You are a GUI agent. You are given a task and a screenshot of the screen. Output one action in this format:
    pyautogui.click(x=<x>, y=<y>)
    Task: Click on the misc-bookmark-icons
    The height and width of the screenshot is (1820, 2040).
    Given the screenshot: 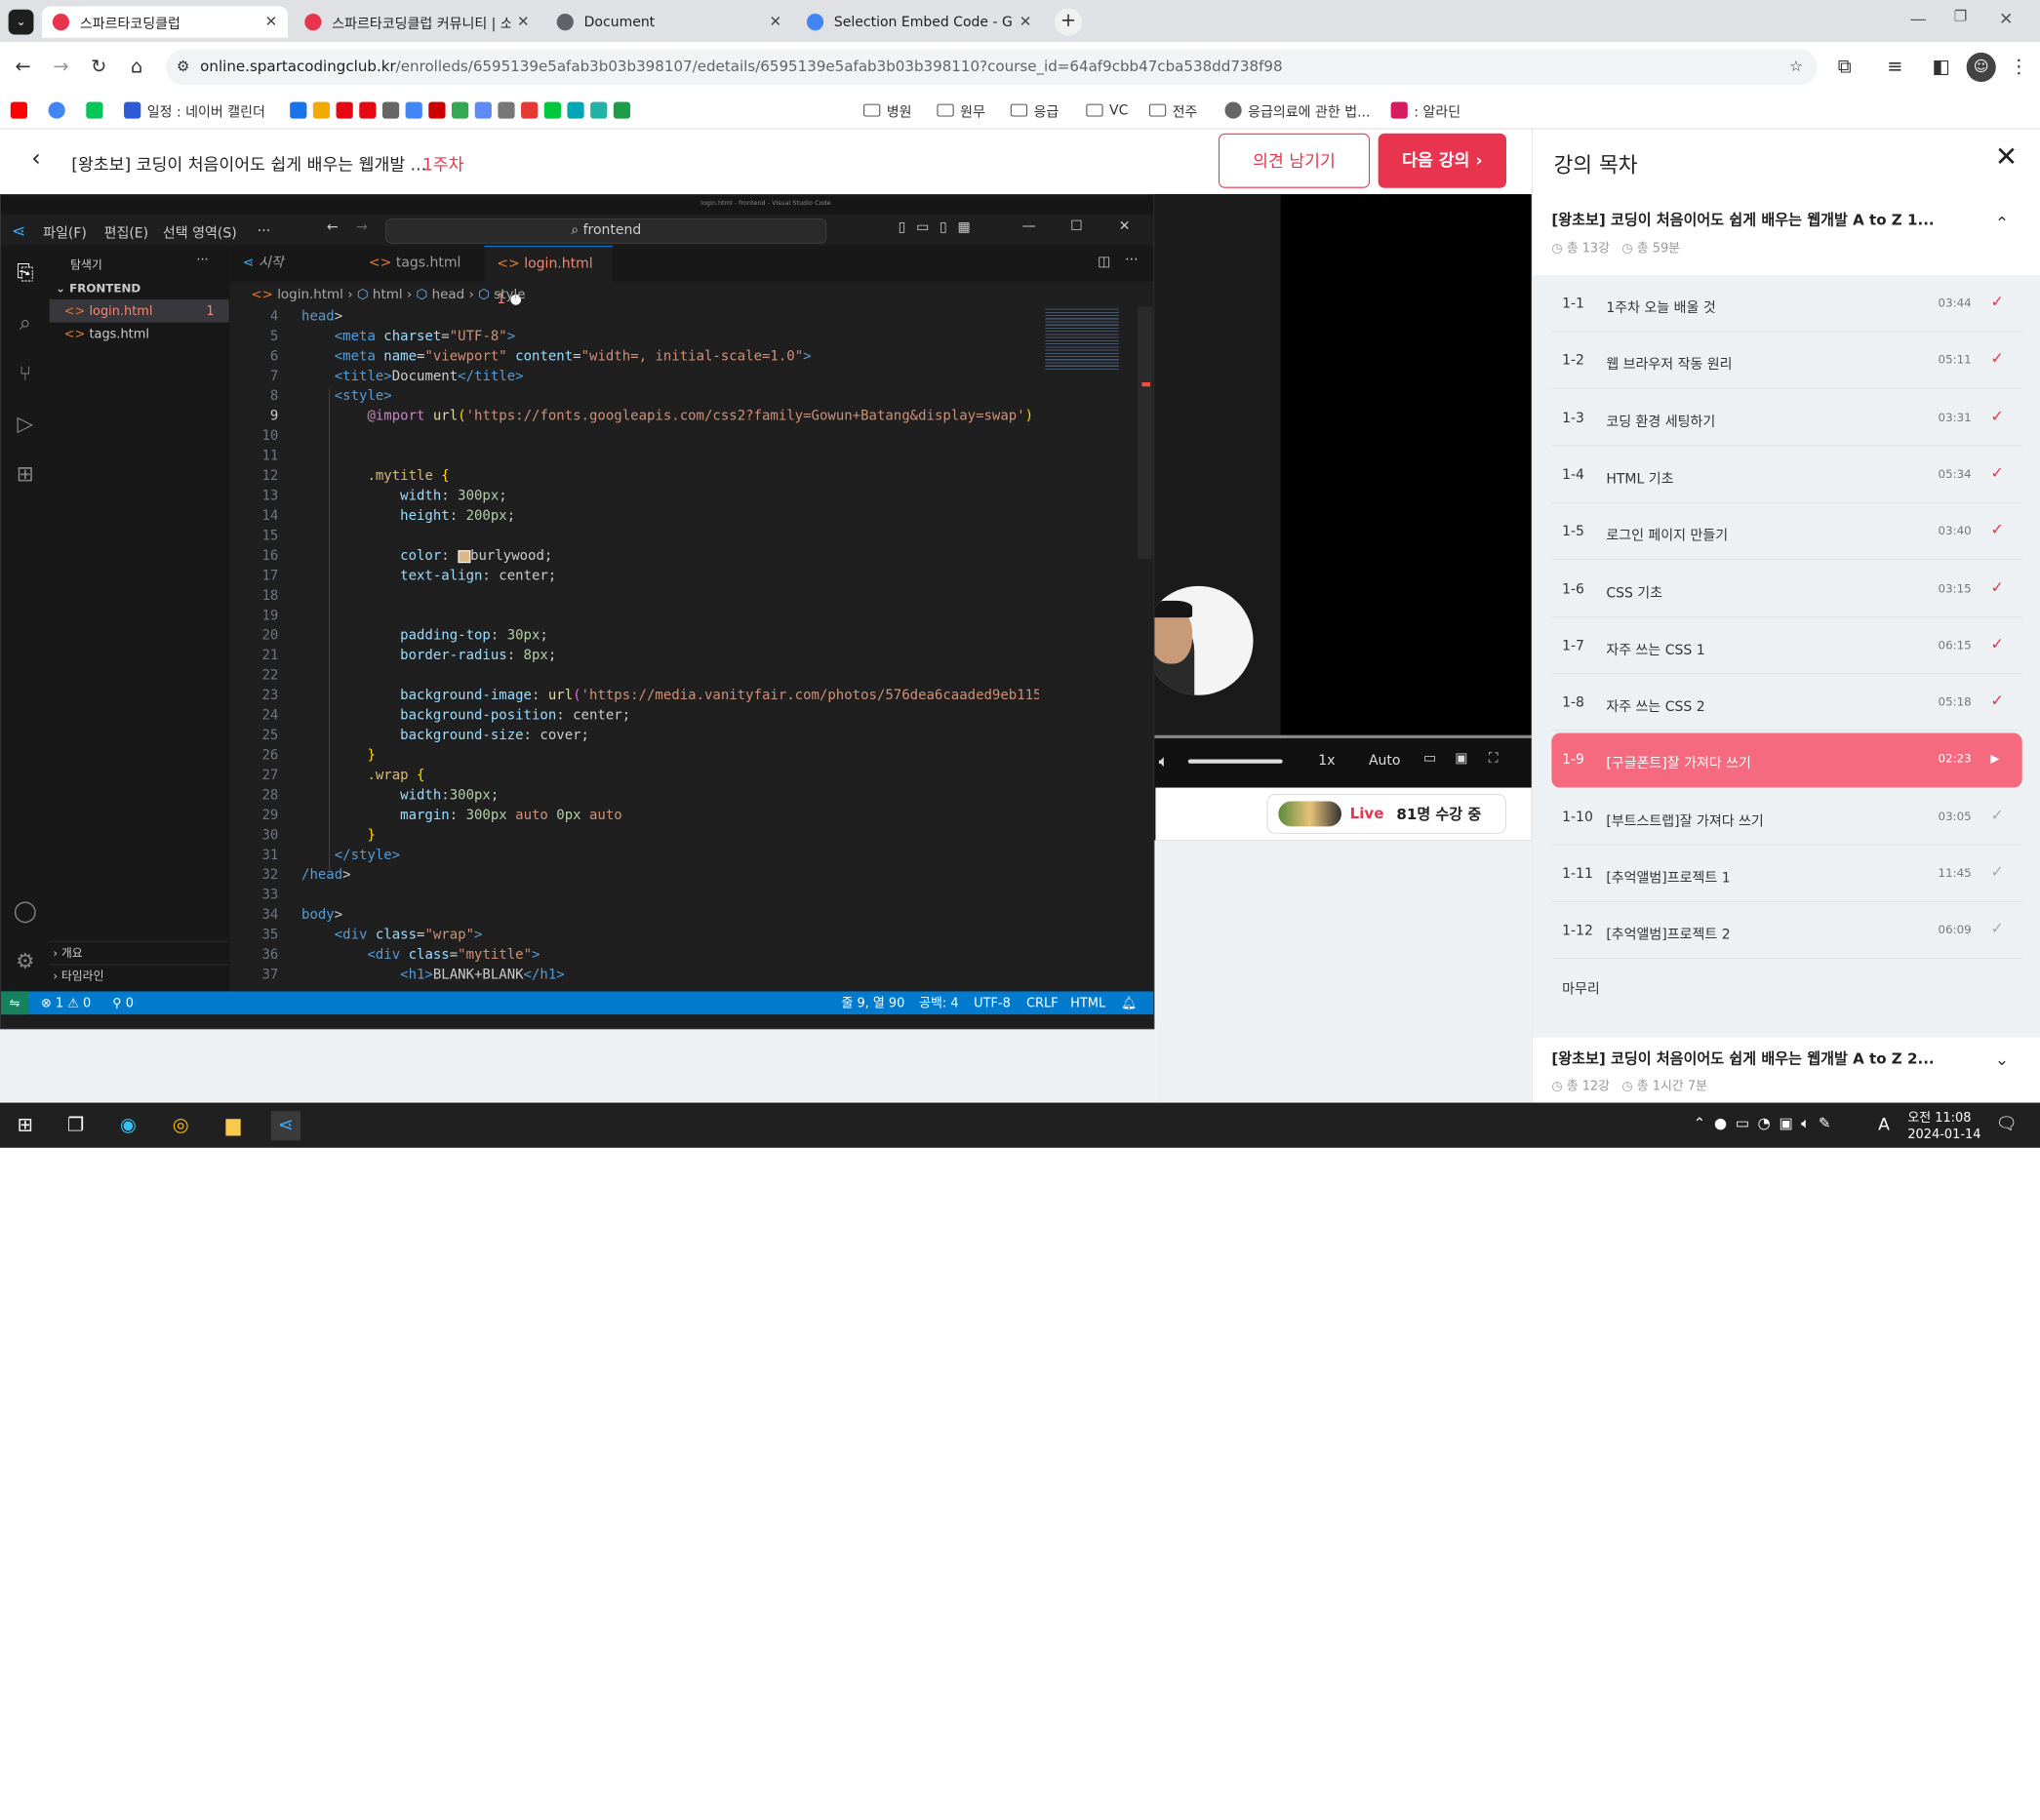 What is the action you would take?
    pyautogui.click(x=463, y=109)
    